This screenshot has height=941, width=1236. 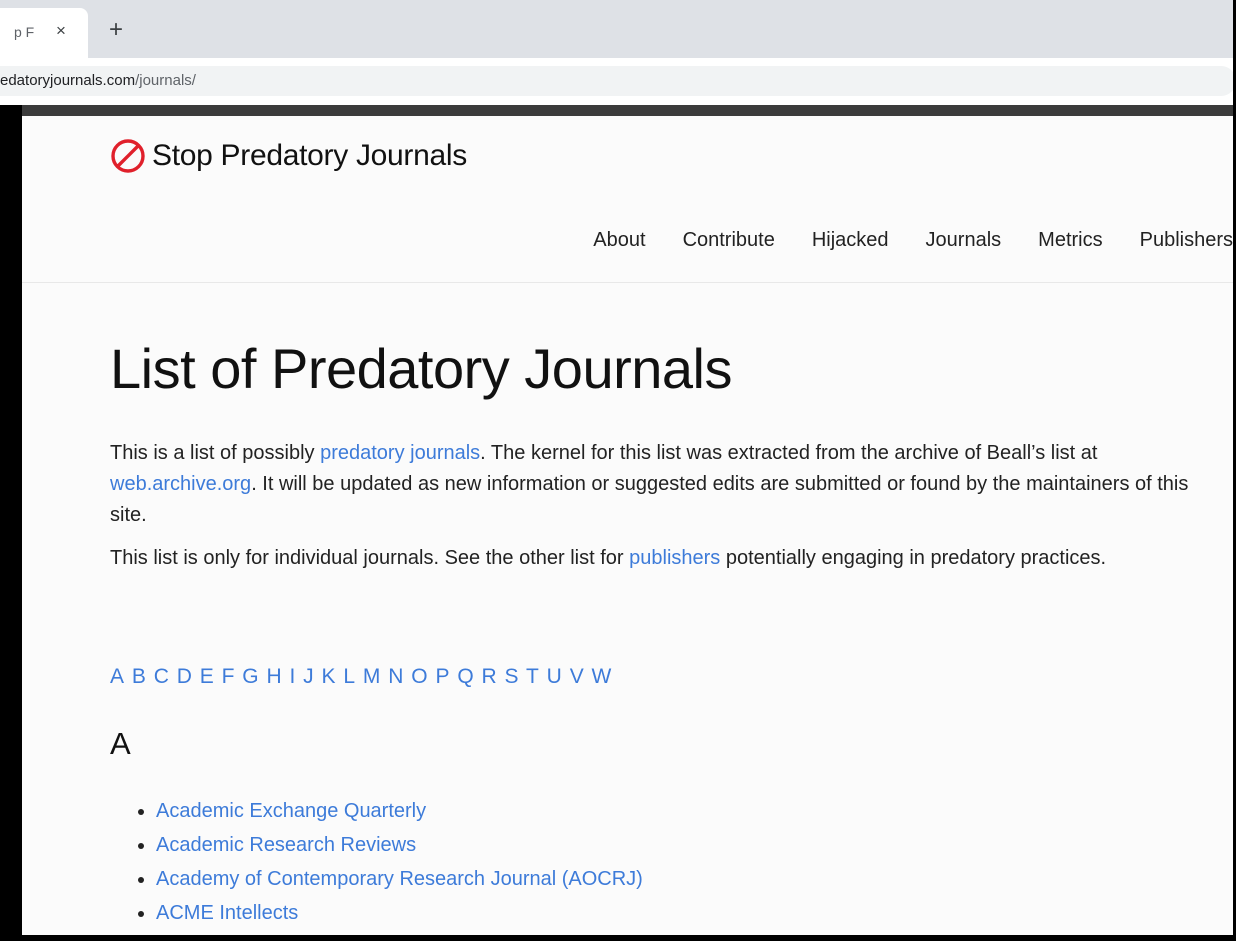 What do you see at coordinates (554, 676) in the screenshot?
I see `alphabet-link-u: U` at bounding box center [554, 676].